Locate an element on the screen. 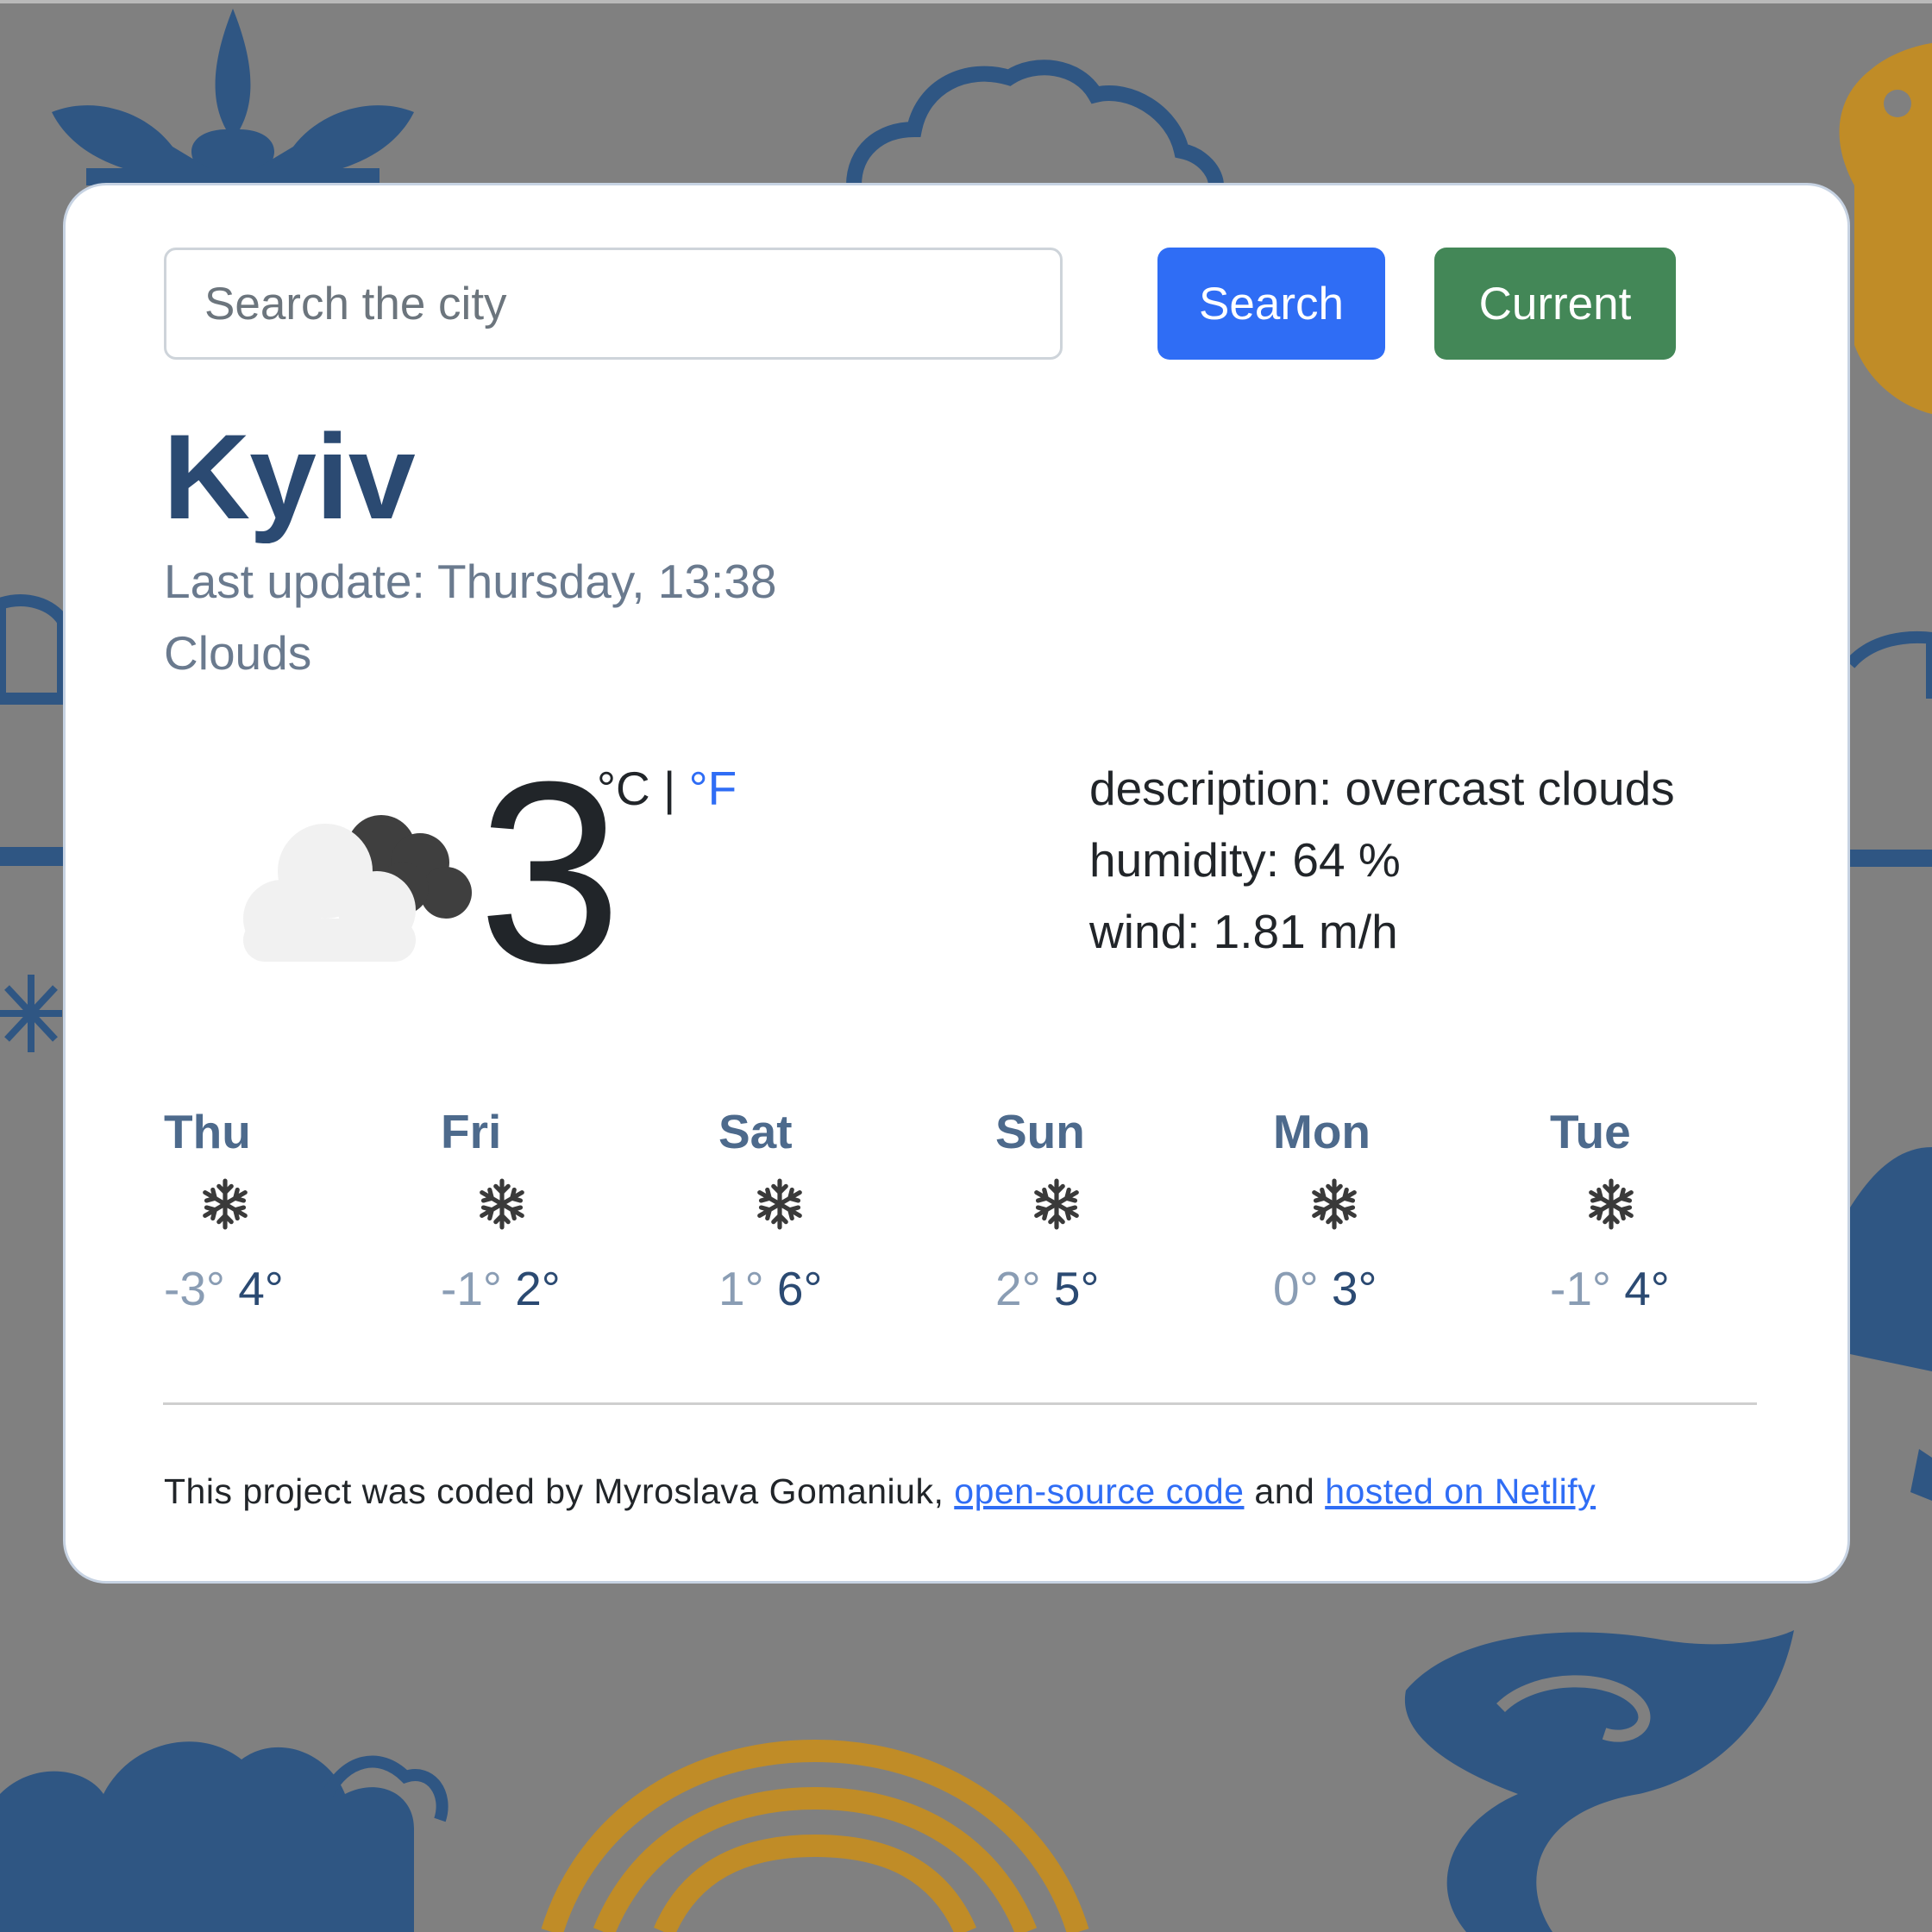  forecast-temps: 1° 6° is located at coordinates (770, 1289).